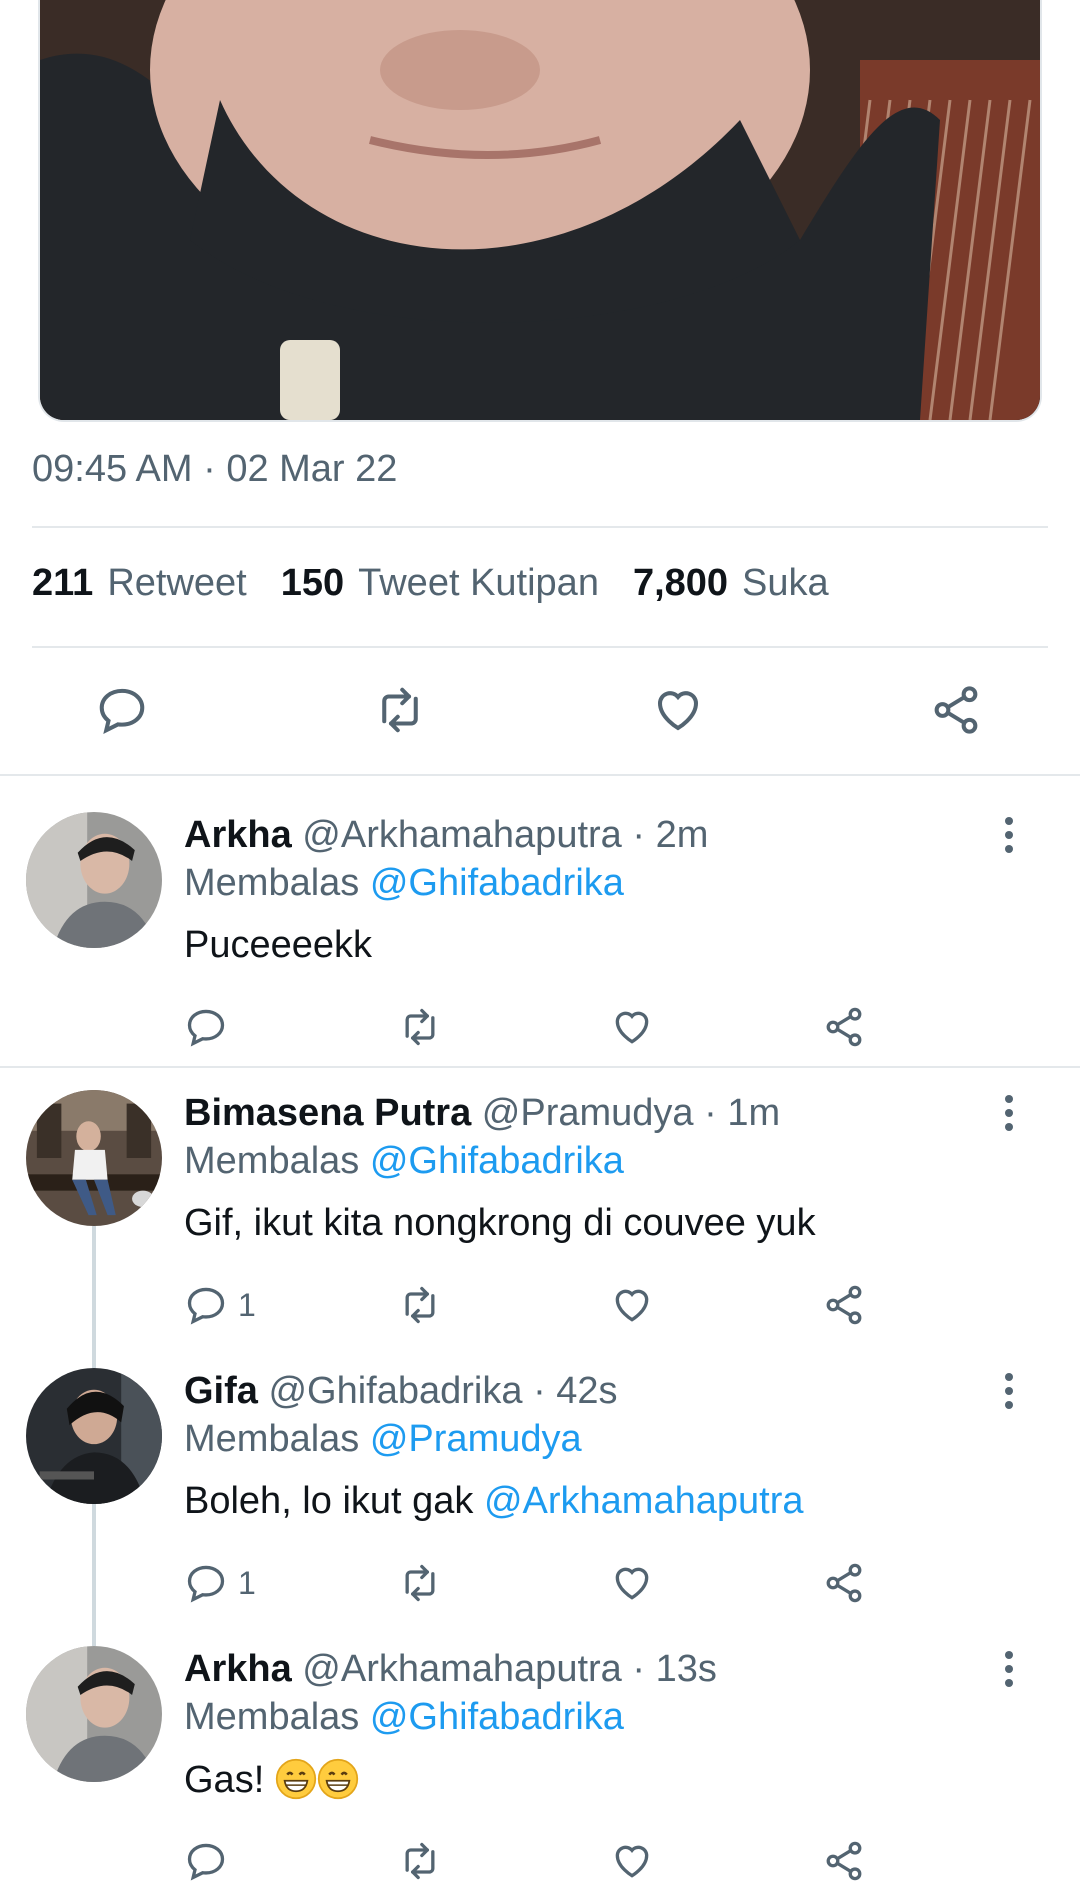  Describe the element at coordinates (674, 1669) in the screenshot. I see `reply-time: · 13s` at that location.